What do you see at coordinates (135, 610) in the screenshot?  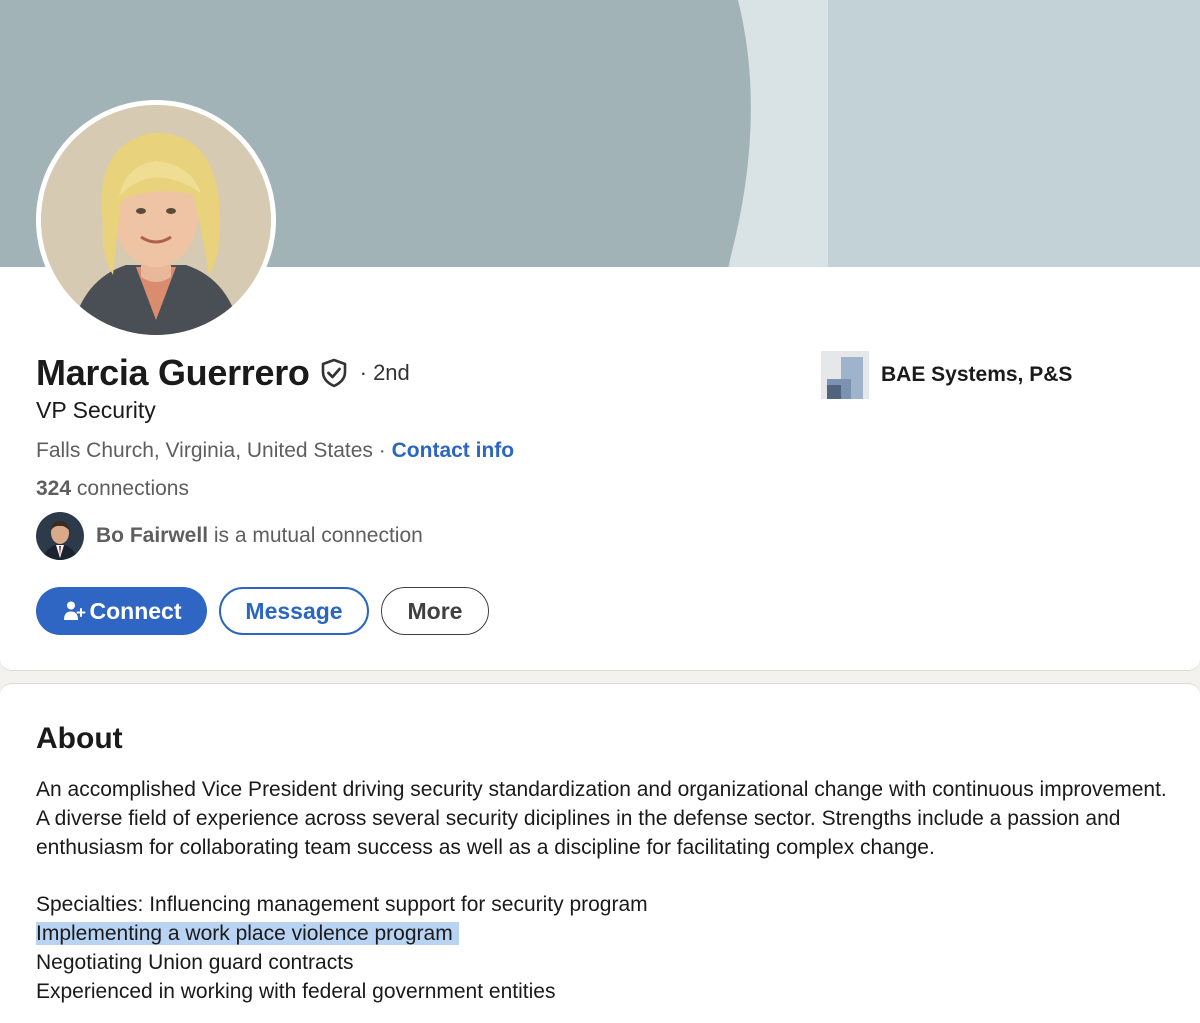 I see `connect-label: Connect` at bounding box center [135, 610].